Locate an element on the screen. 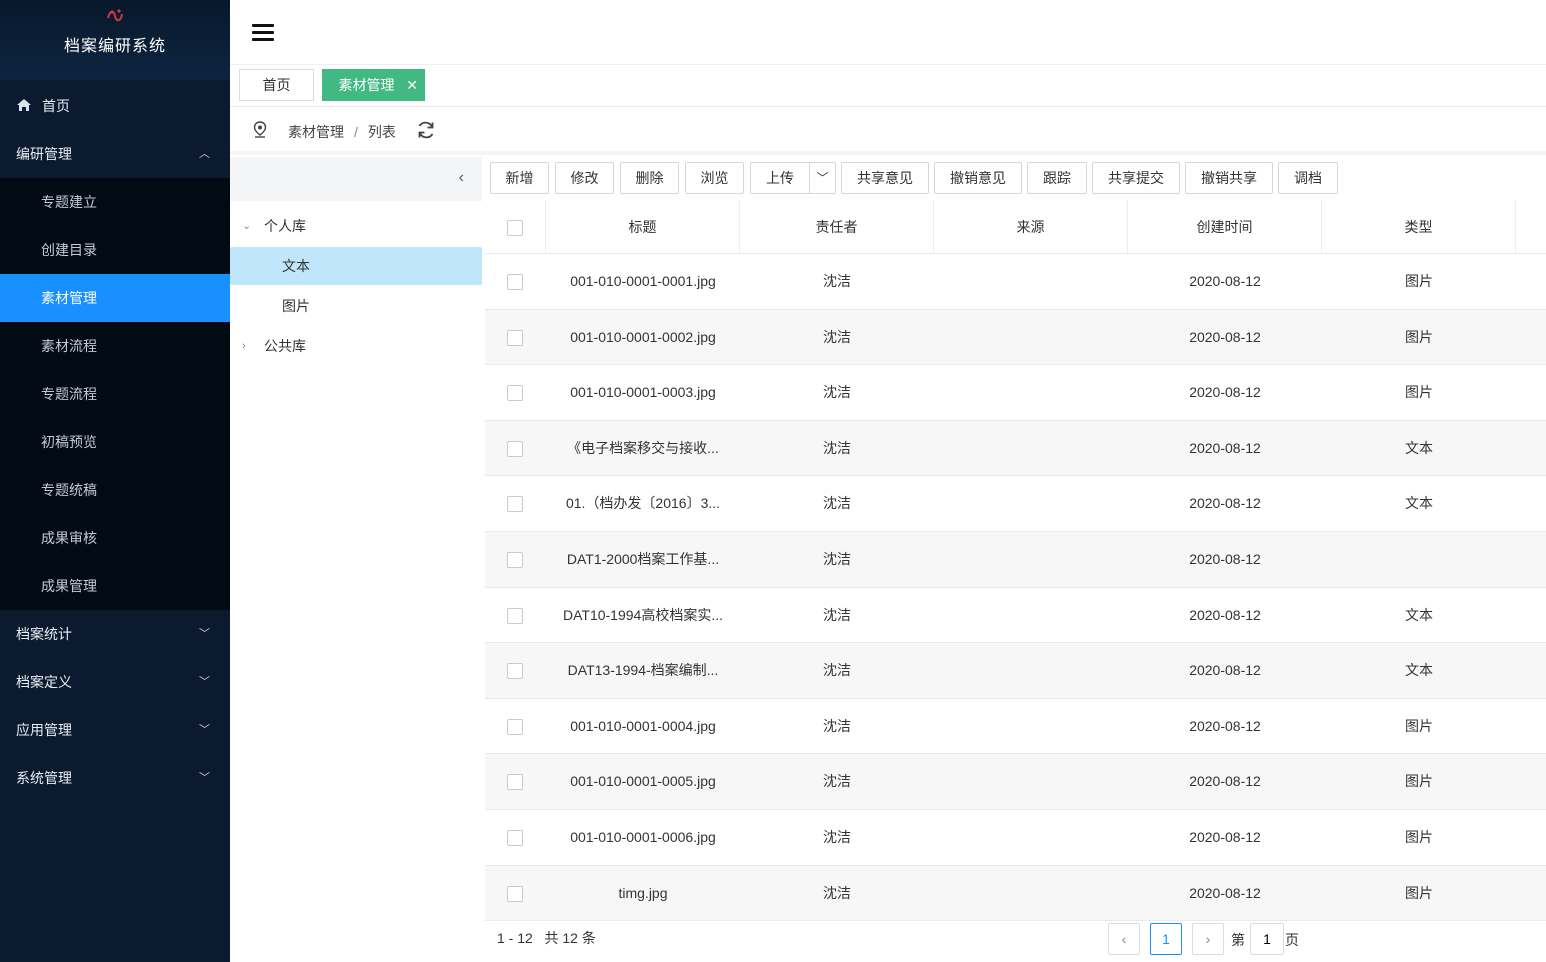 This screenshot has width=1546, height=962. col-title: 标题 is located at coordinates (643, 227).